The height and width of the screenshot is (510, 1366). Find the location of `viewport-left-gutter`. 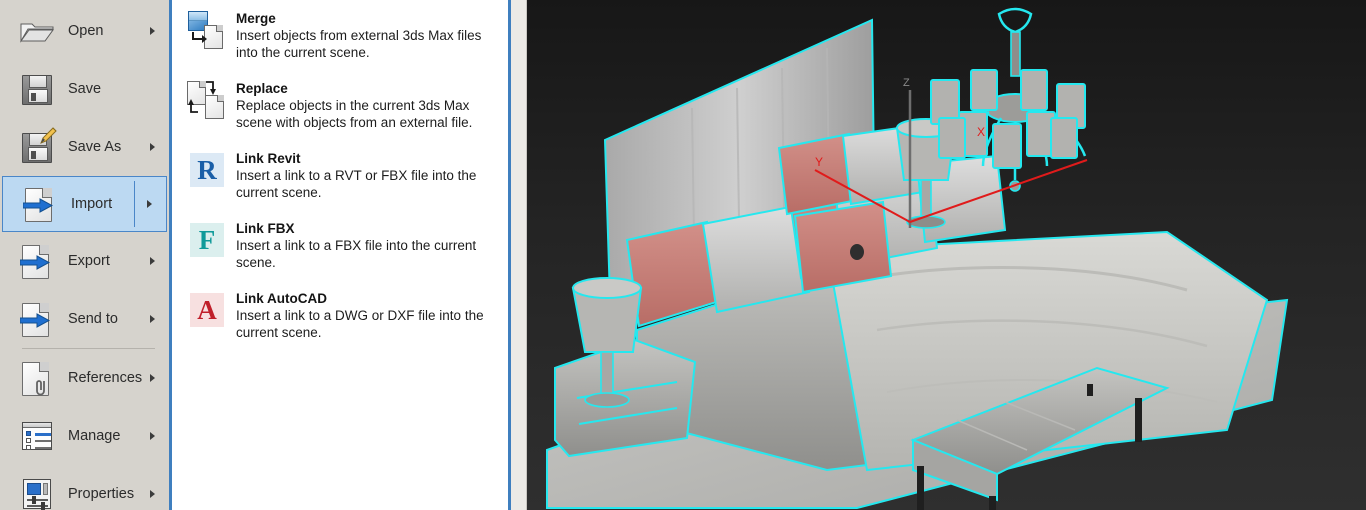

viewport-left-gutter is located at coordinates (519, 255).